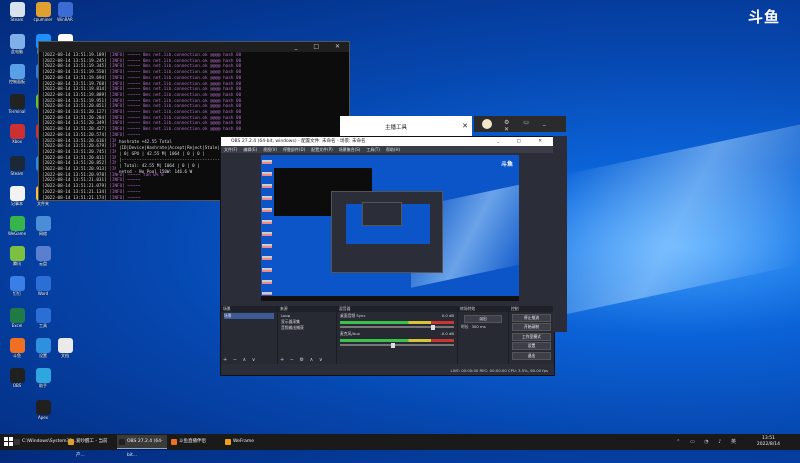 This screenshot has height=463, width=800. What do you see at coordinates (479, 327) in the screenshot?
I see `duration-input: 300 ms` at bounding box center [479, 327].